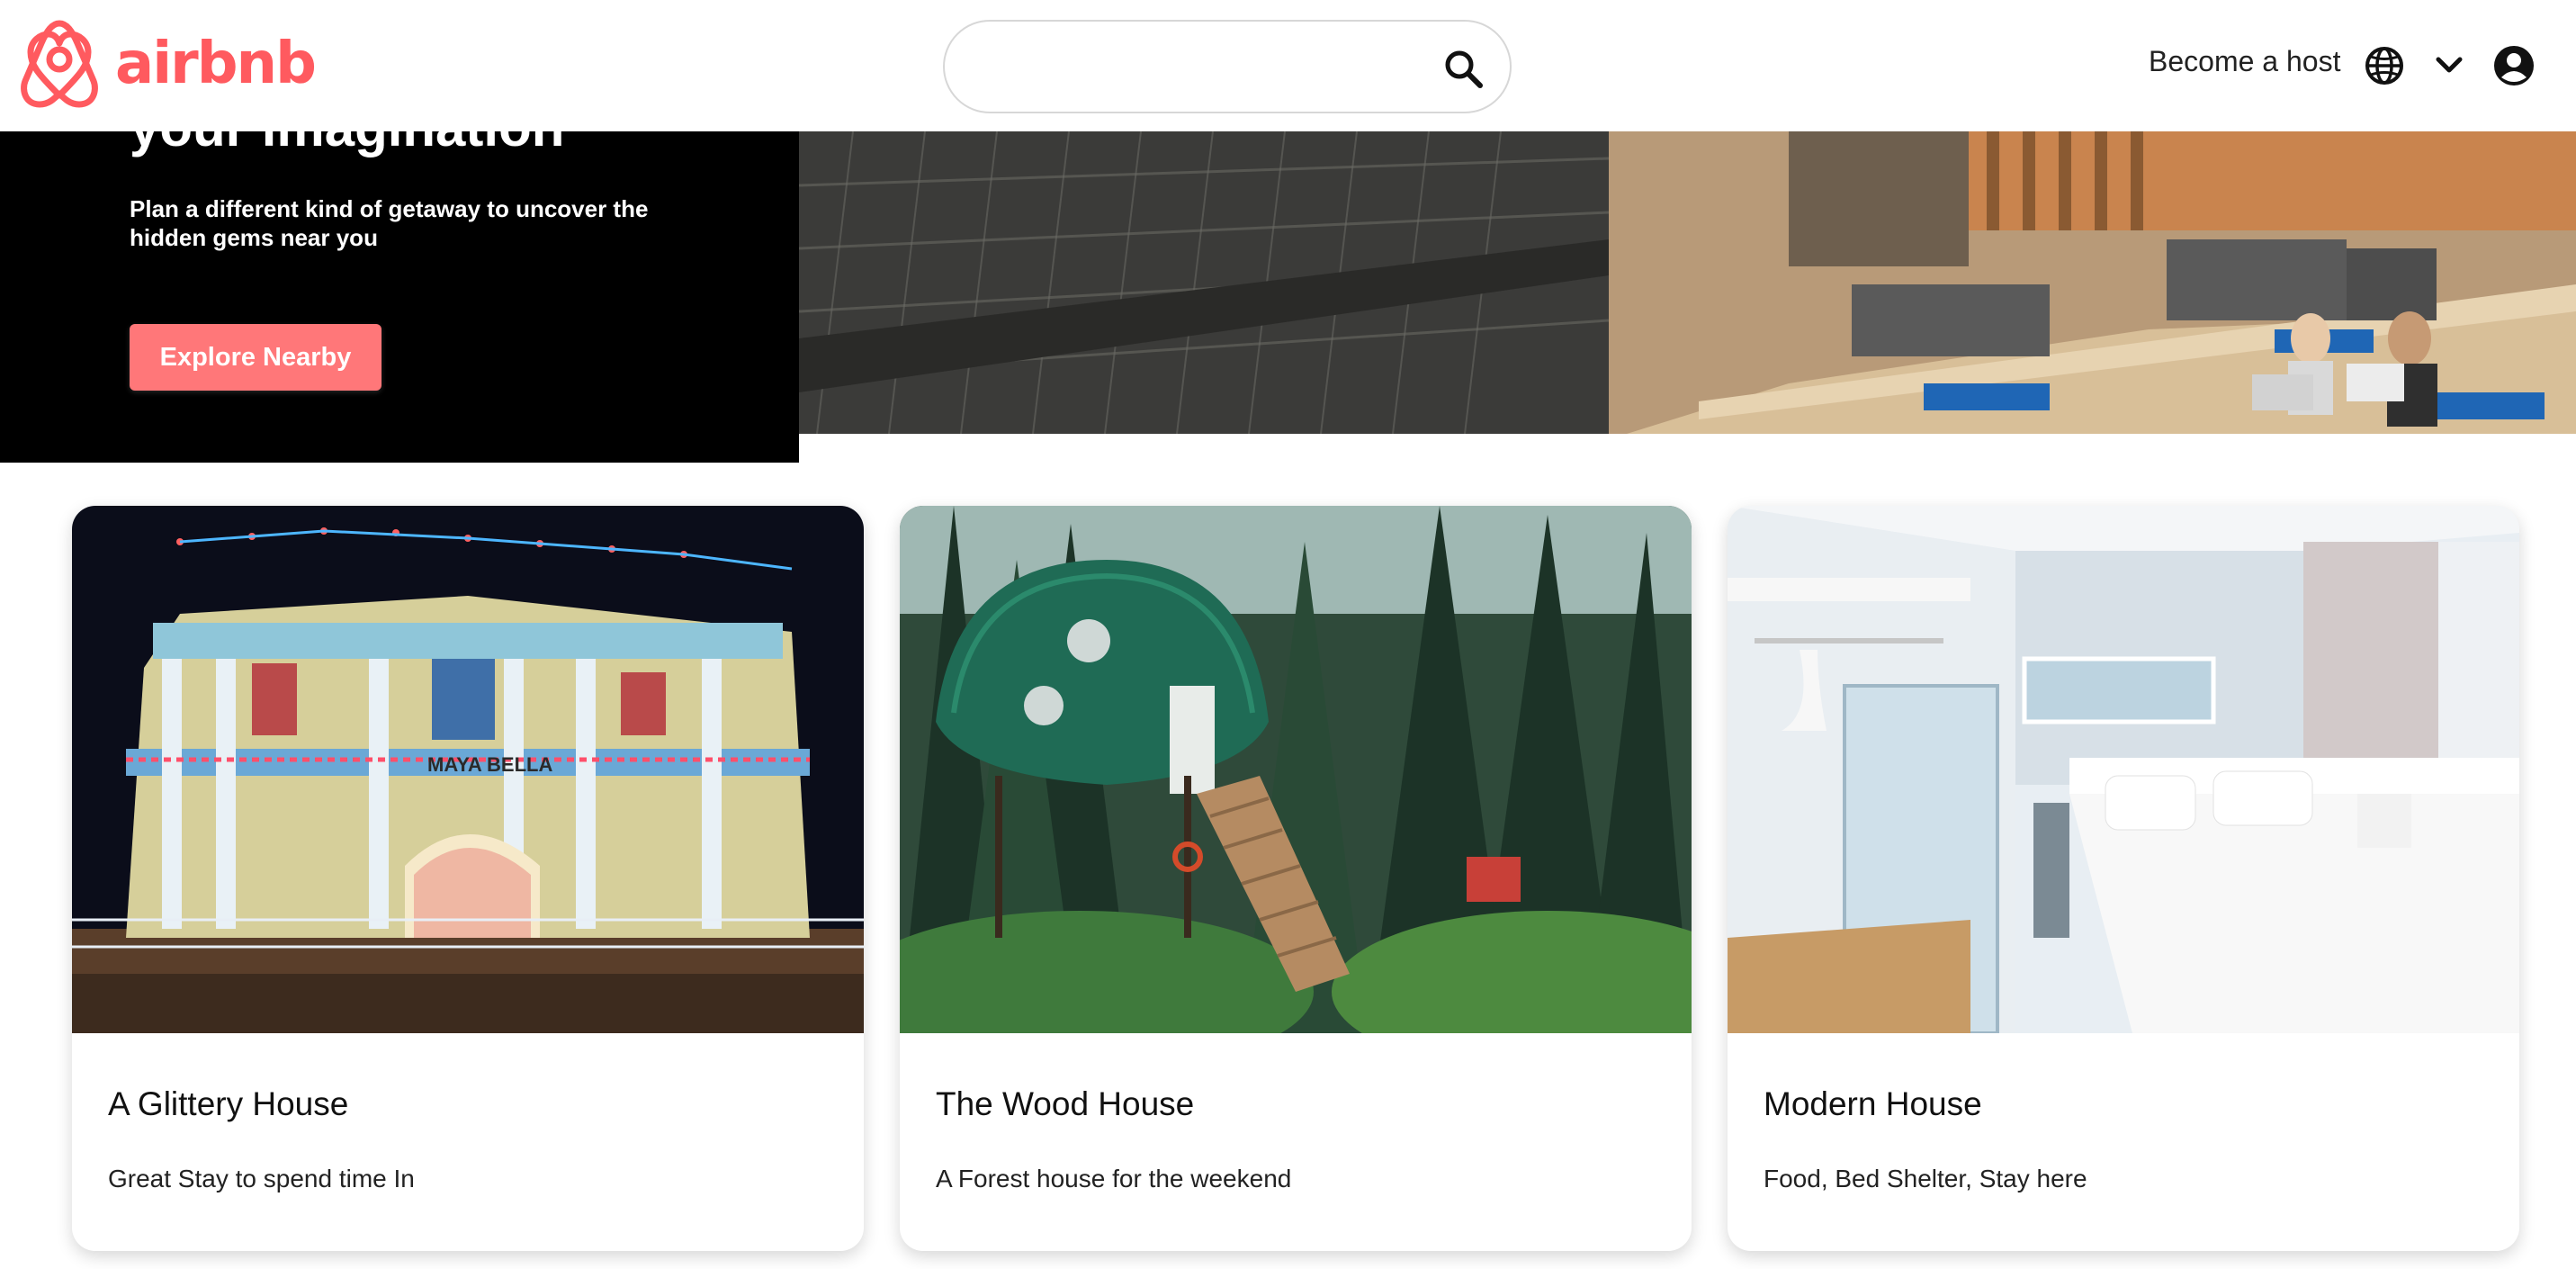 The width and height of the screenshot is (2576, 1269). What do you see at coordinates (1926, 1179) in the screenshot?
I see `card-description: Food, Bed Shelter, Stay here` at bounding box center [1926, 1179].